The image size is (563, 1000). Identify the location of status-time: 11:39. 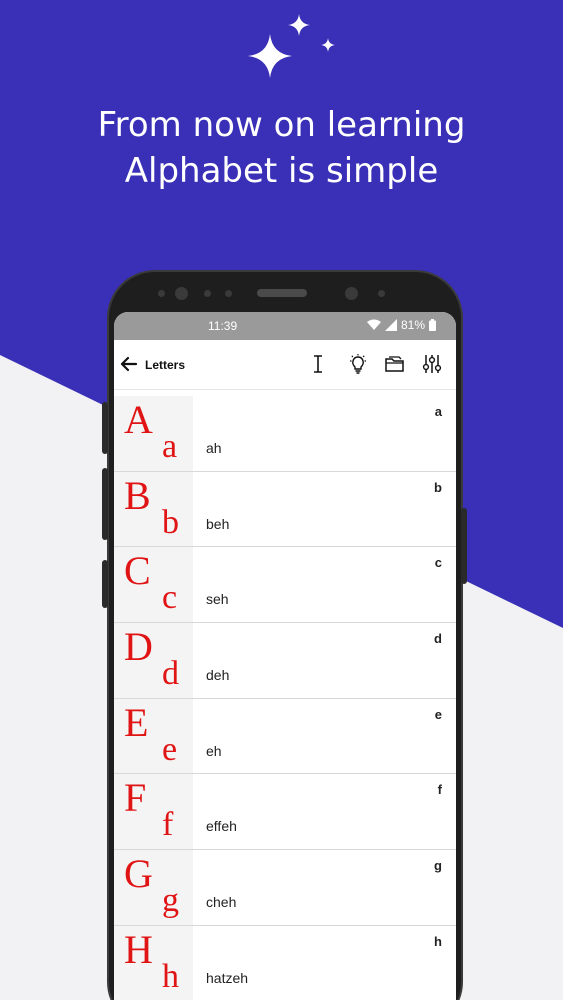
(223, 326).